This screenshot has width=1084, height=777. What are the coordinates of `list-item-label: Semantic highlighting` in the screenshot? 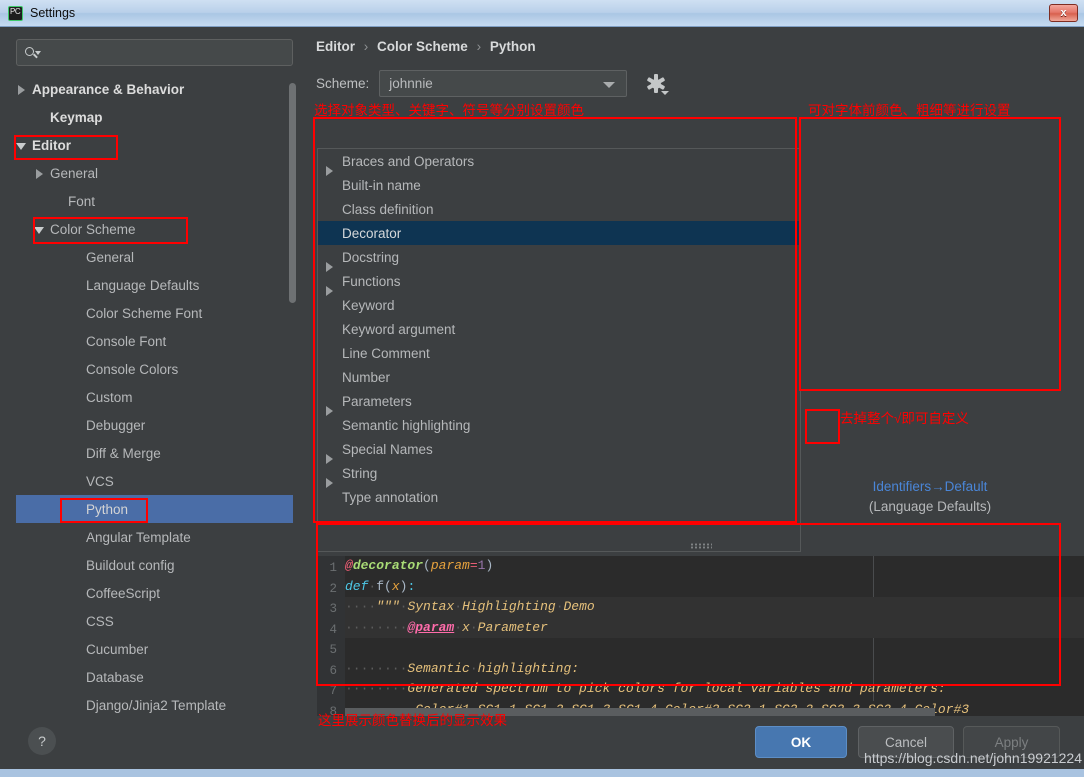 It's located at (406, 425).